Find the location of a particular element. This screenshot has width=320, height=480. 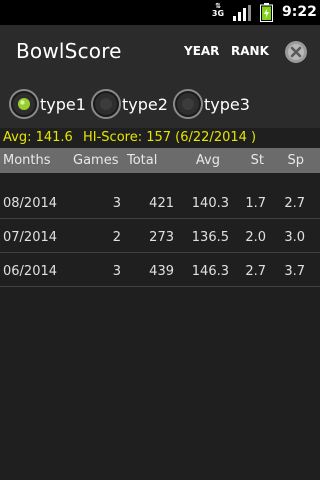

action-bar: BowlScore YEAR RANK is located at coordinates (160, 52).